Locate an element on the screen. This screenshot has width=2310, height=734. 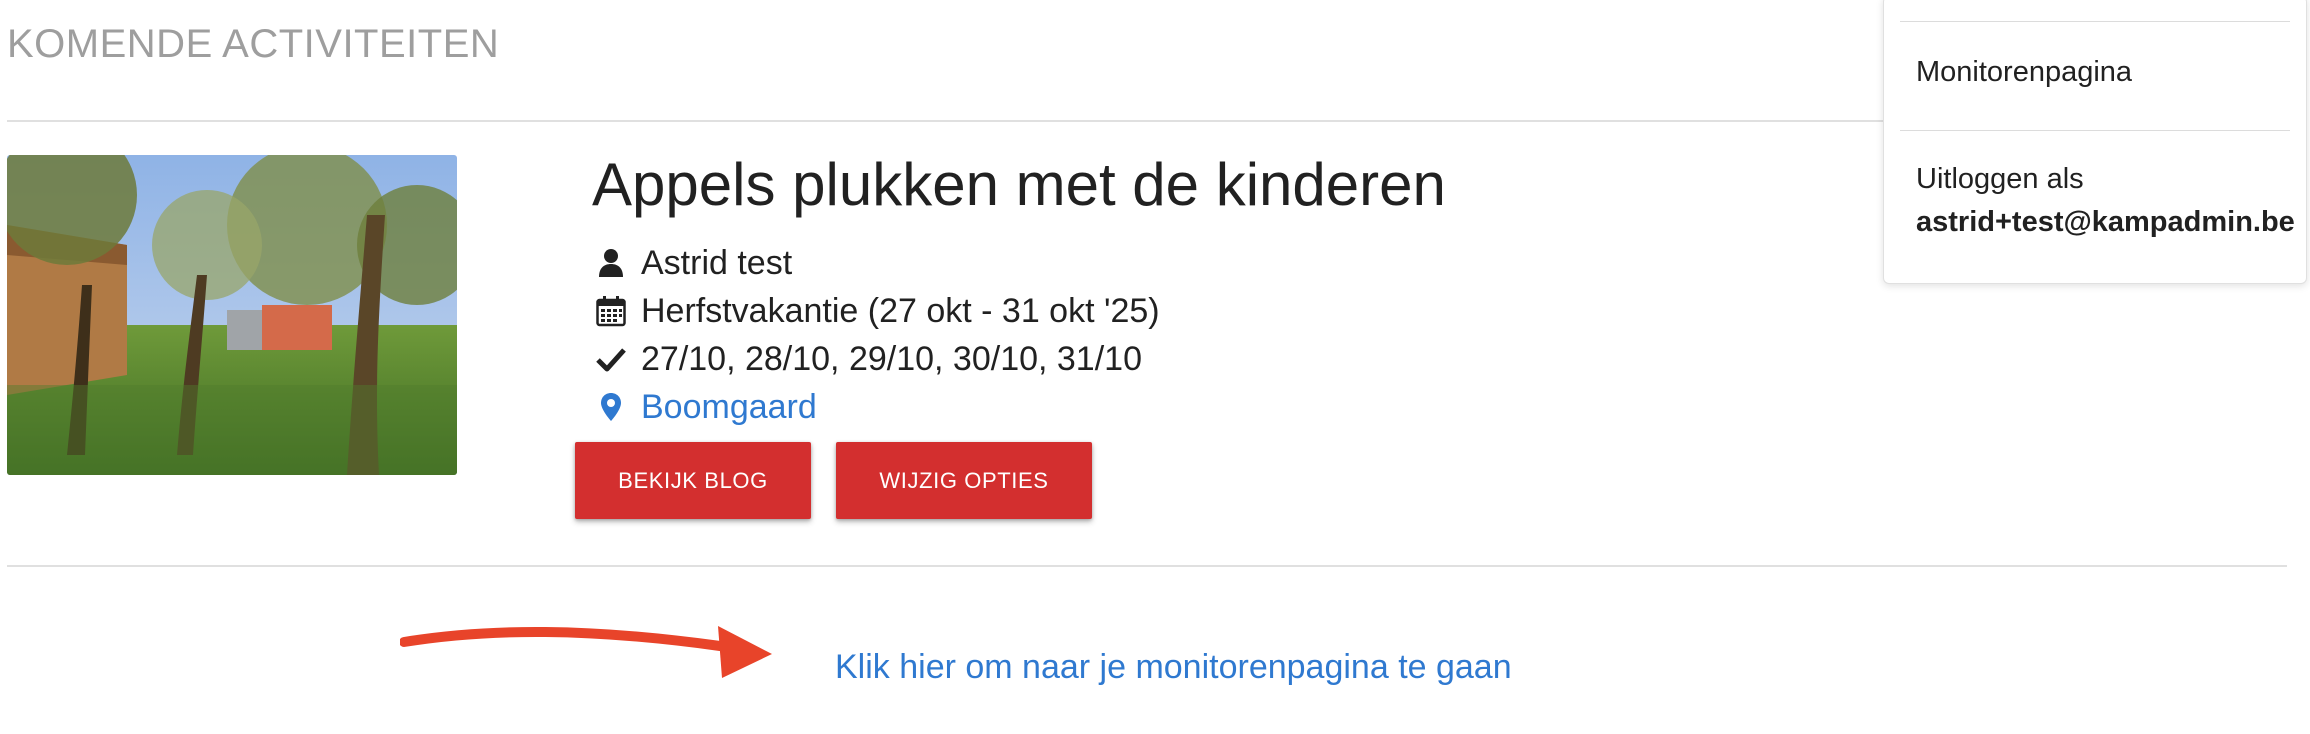
orchard-photo is located at coordinates (232, 315).